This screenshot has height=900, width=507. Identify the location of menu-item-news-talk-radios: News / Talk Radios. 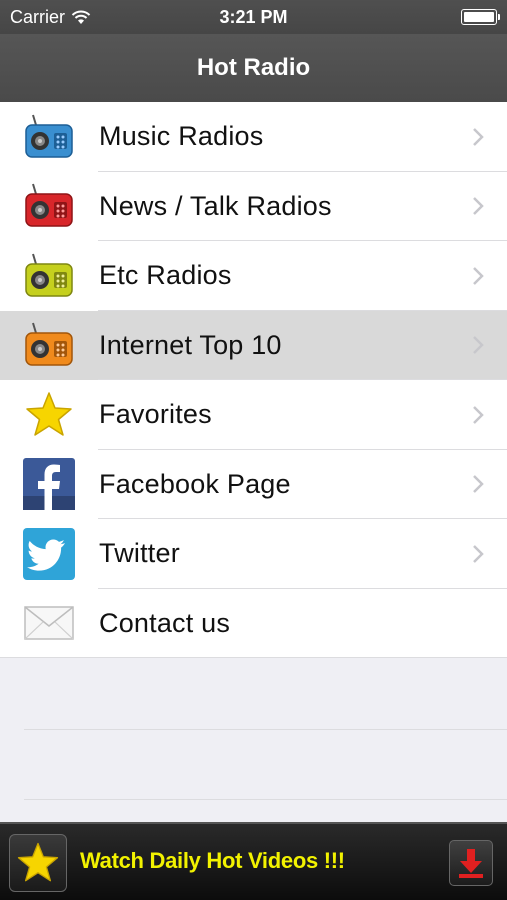
(253, 206).